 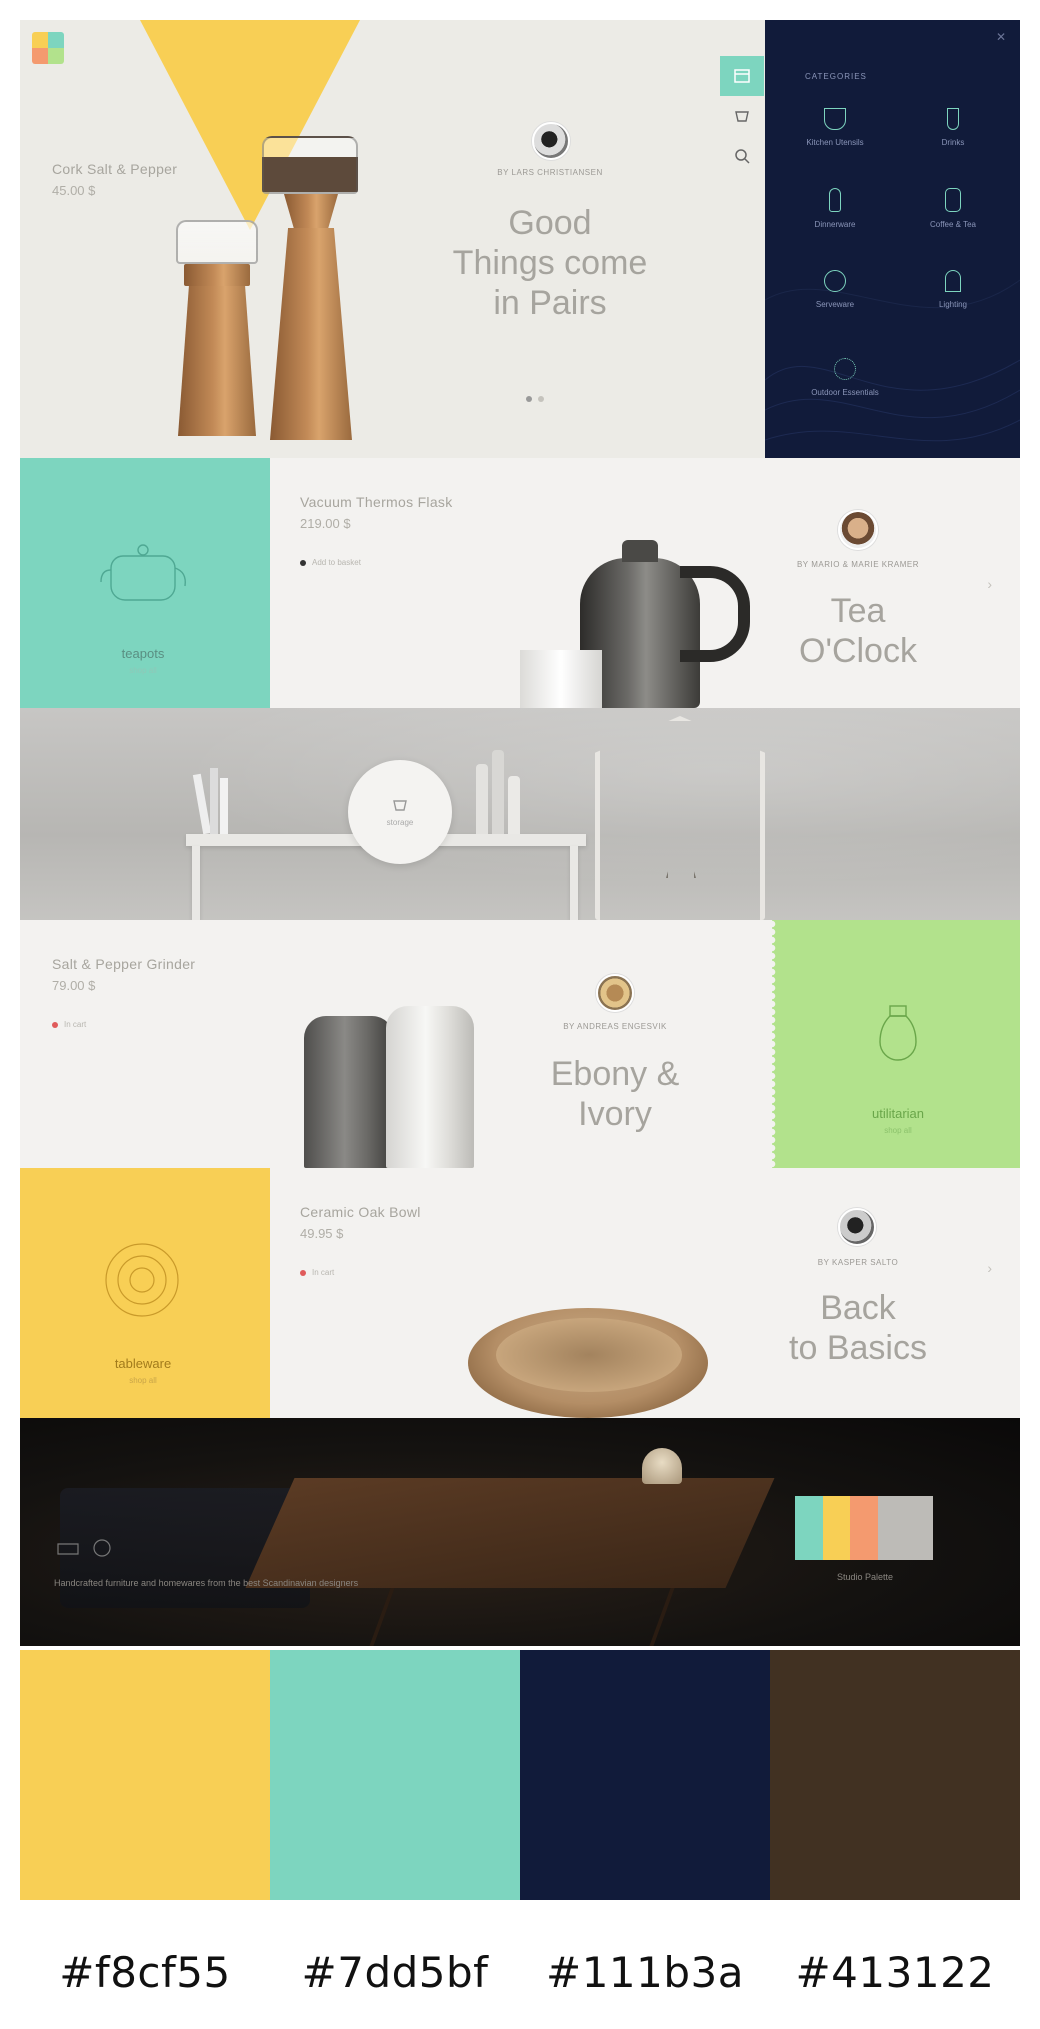 I want to click on menu-item-label: Kitchen Utensils, so click(x=835, y=142).